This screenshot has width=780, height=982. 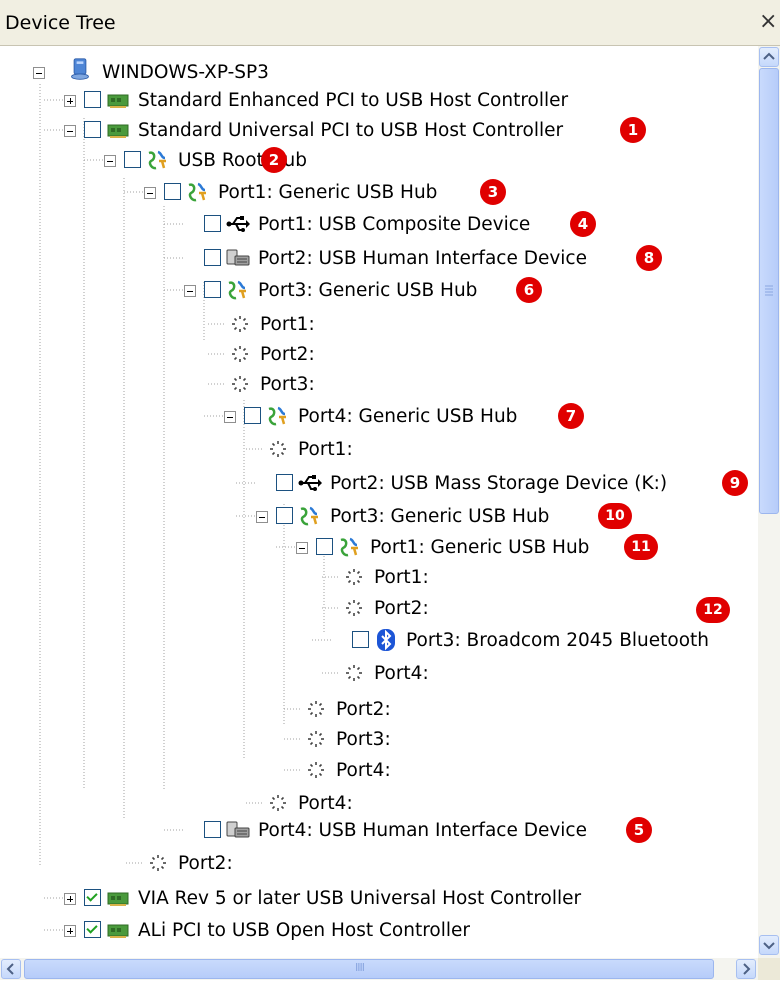 I want to click on node-label: Port1: USB Composite Device, so click(x=394, y=224).